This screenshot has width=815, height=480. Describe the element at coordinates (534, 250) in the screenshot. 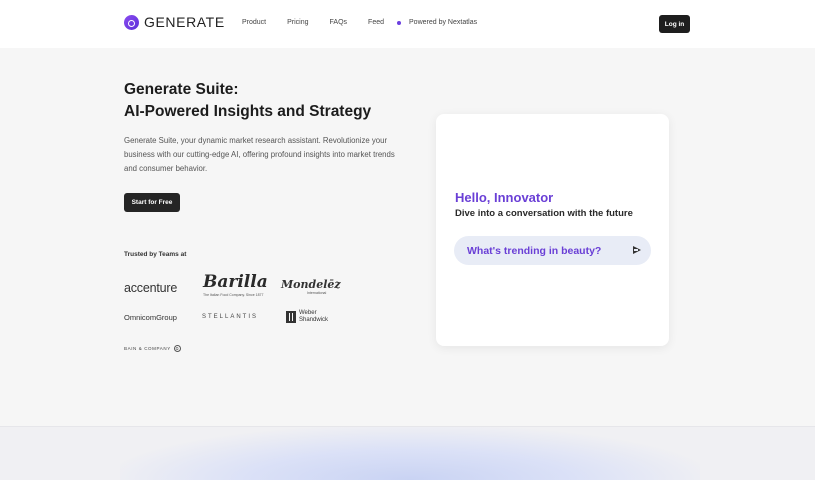

I see `chat-prompt-text: What's trending in beauty?` at that location.